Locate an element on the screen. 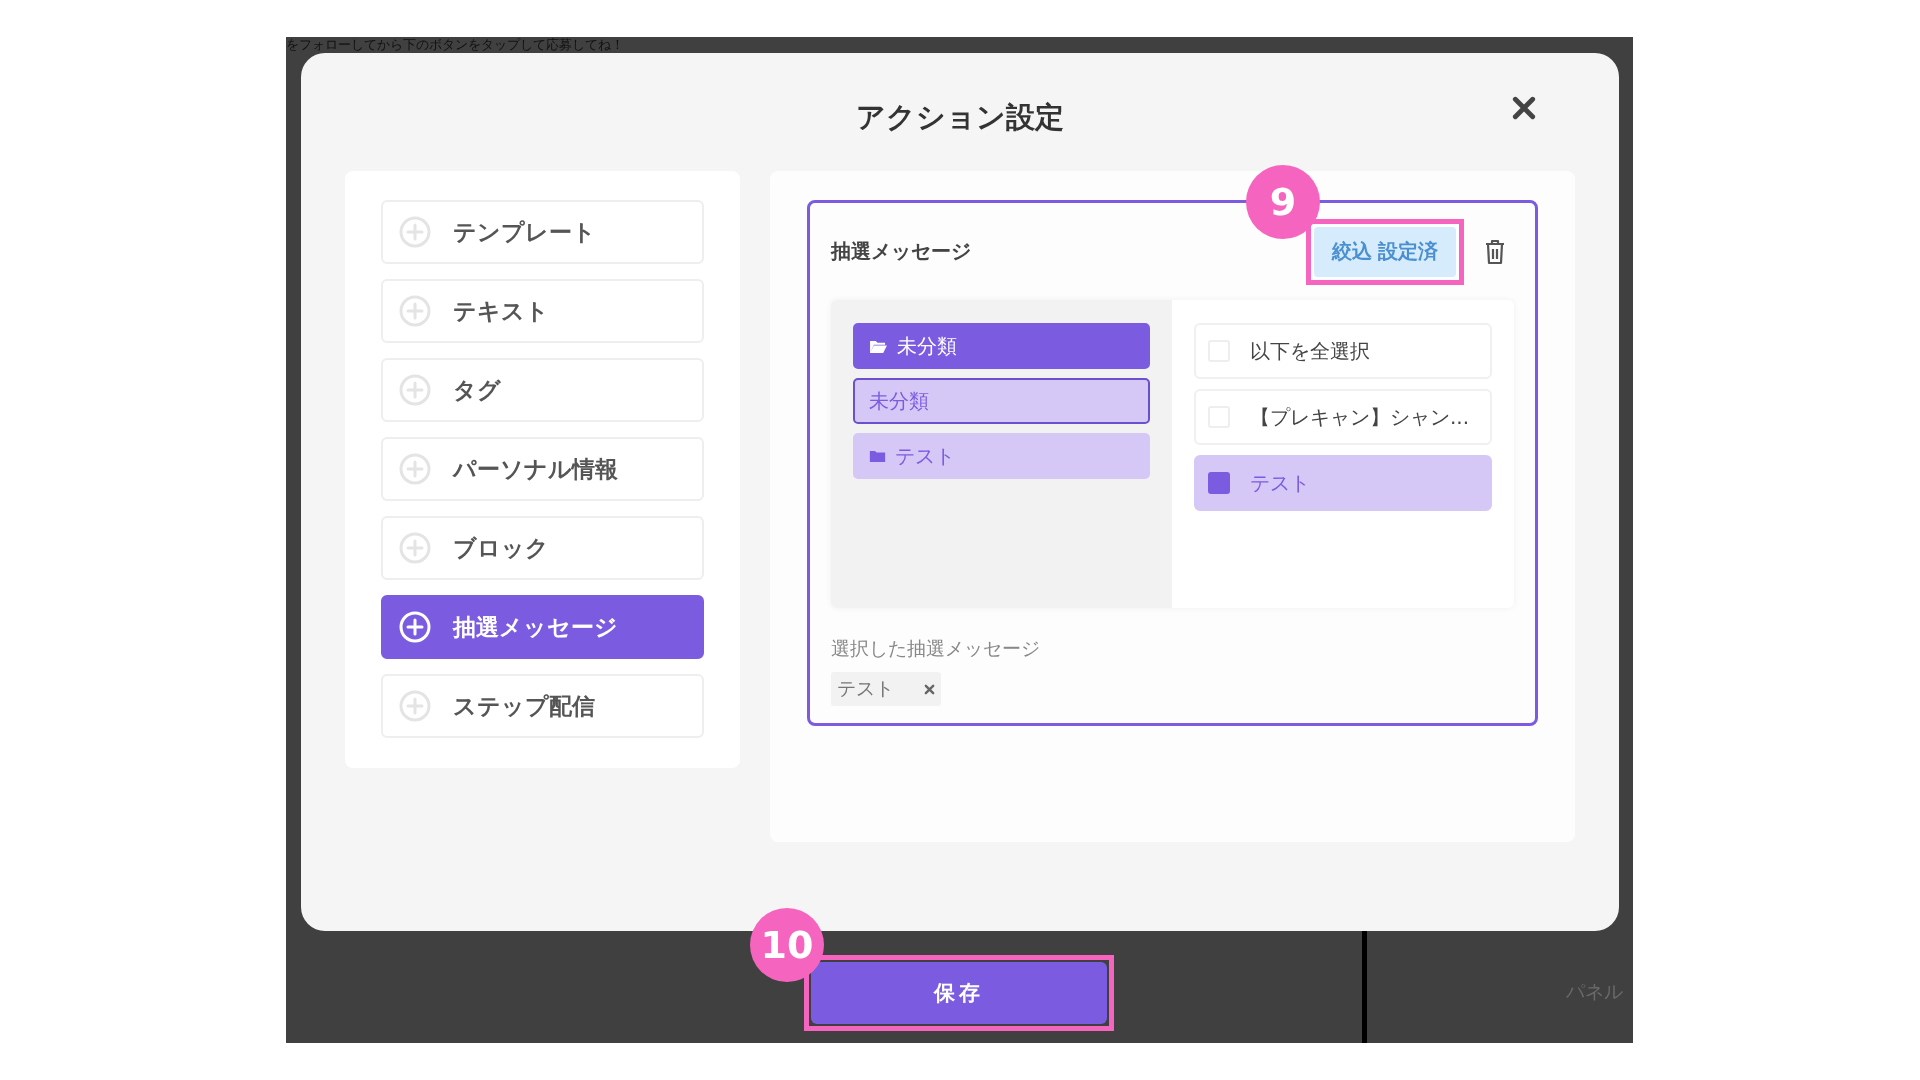 The width and height of the screenshot is (1920, 1080). action-menu-item: 抽選メッセージ is located at coordinates (542, 627).